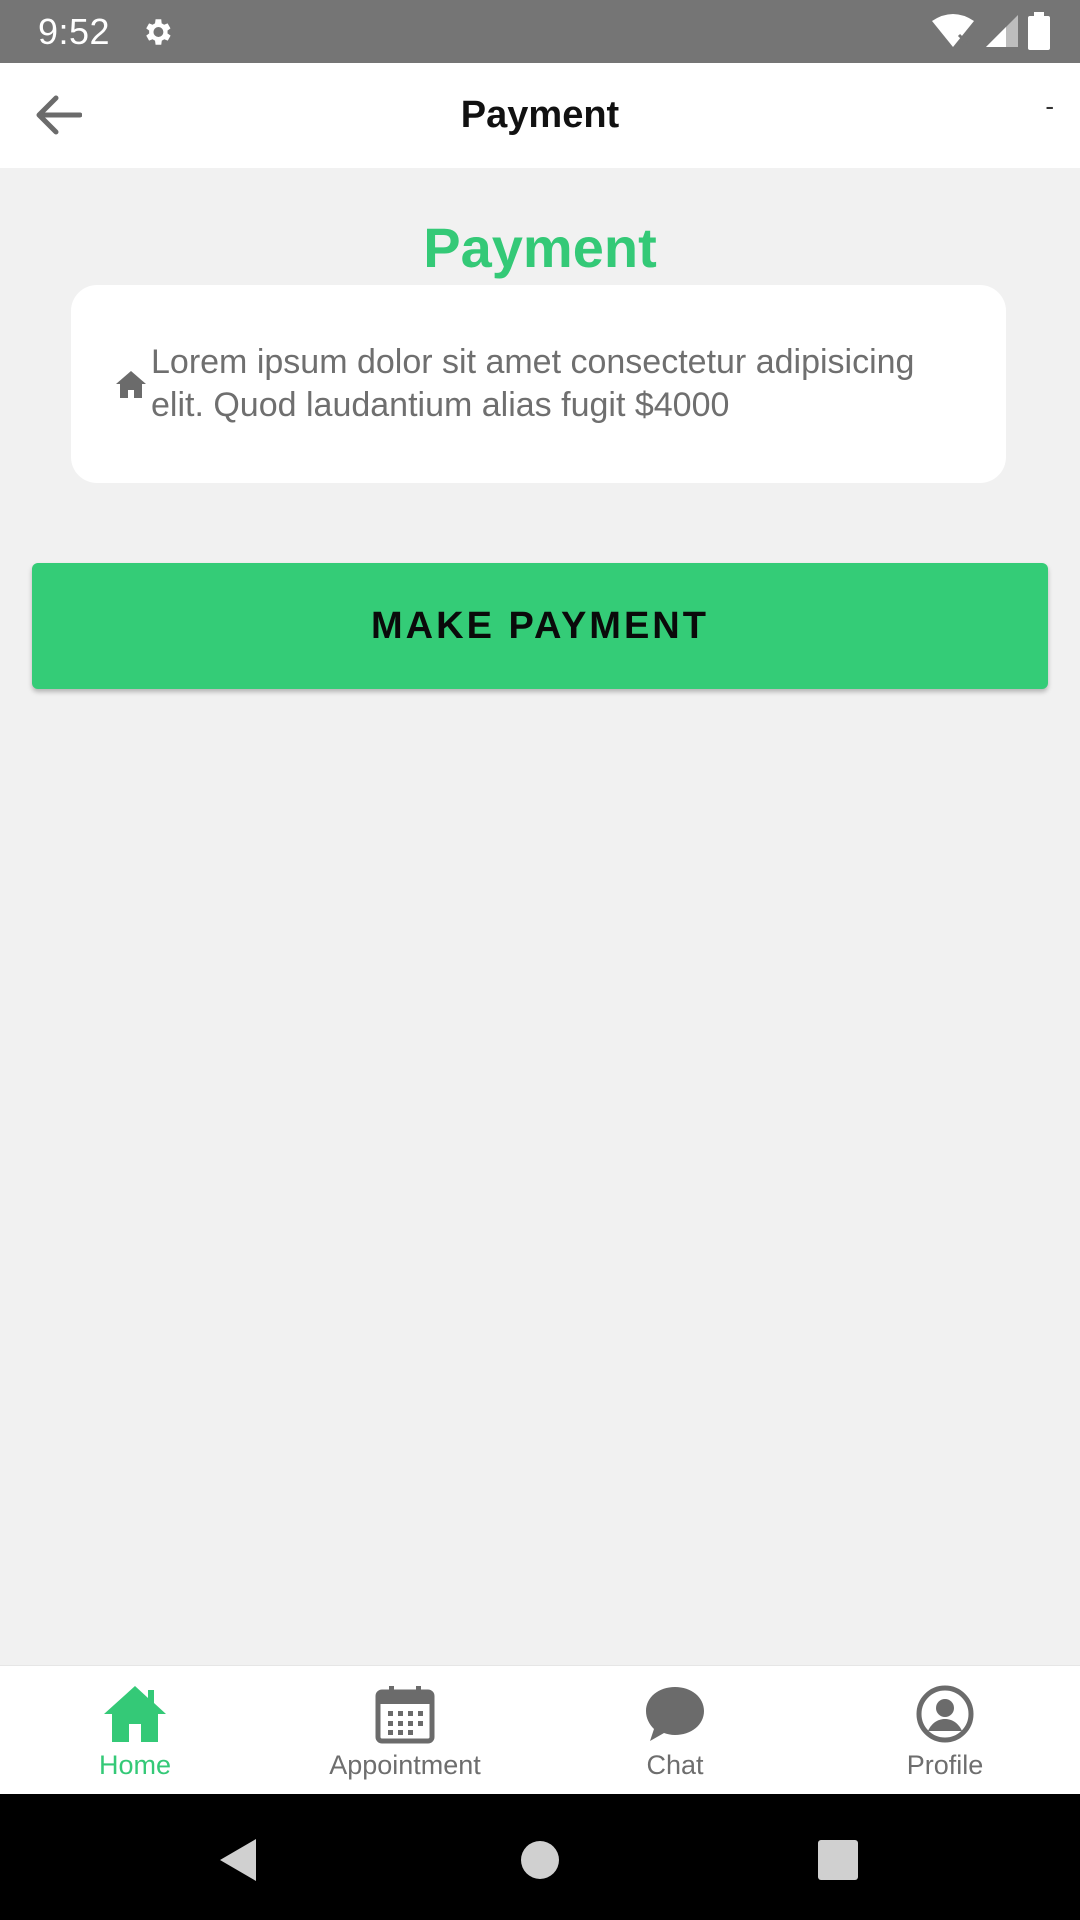 The width and height of the screenshot is (1080, 1920). Describe the element at coordinates (945, 1714) in the screenshot. I see `profile-icon` at that location.